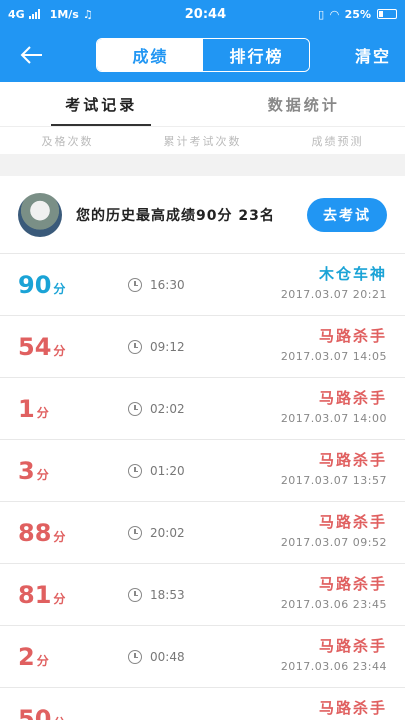  What do you see at coordinates (202, 165) in the screenshot?
I see `section-divider` at bounding box center [202, 165].